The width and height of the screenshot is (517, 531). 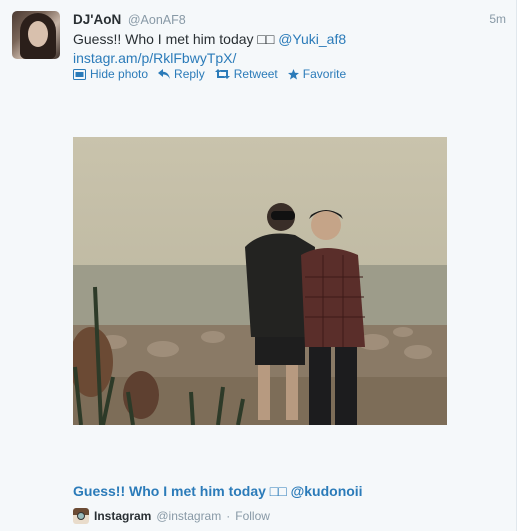 What do you see at coordinates (218, 491) in the screenshot?
I see `photo-caption: Guess!! Who I met him today □□ @kudonoii` at bounding box center [218, 491].